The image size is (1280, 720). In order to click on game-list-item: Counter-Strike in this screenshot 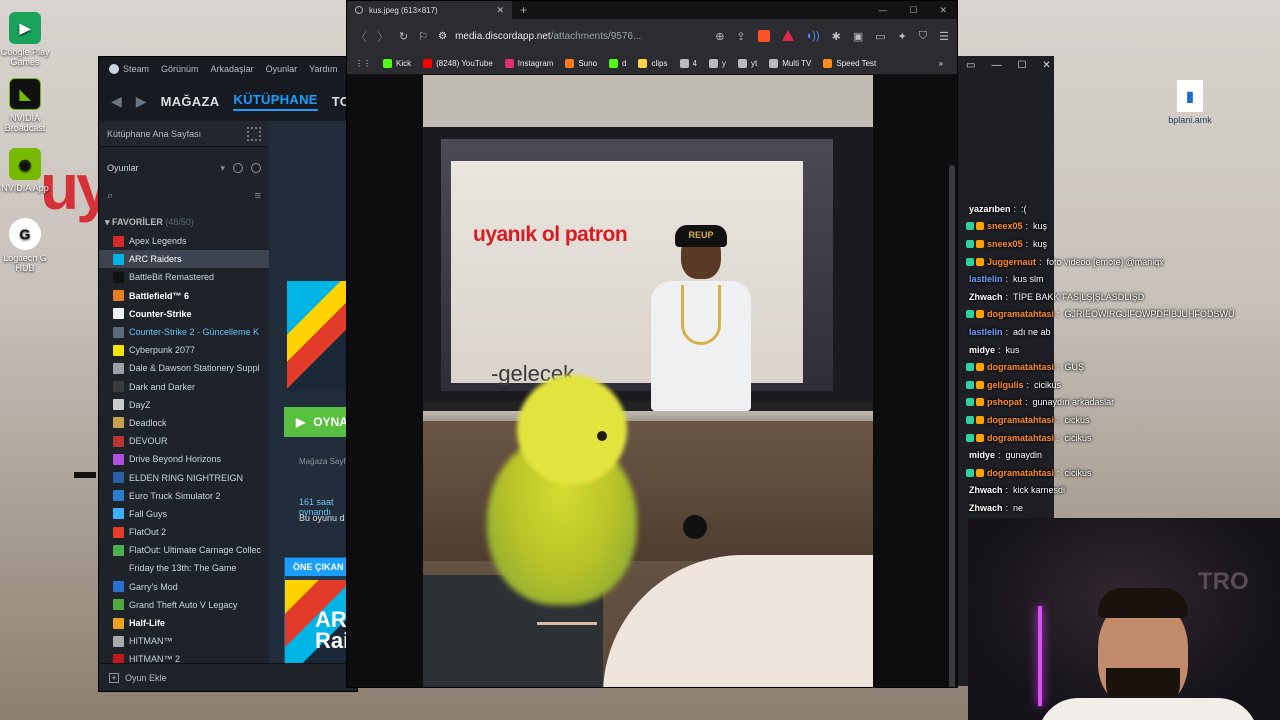, I will do `click(184, 314)`.